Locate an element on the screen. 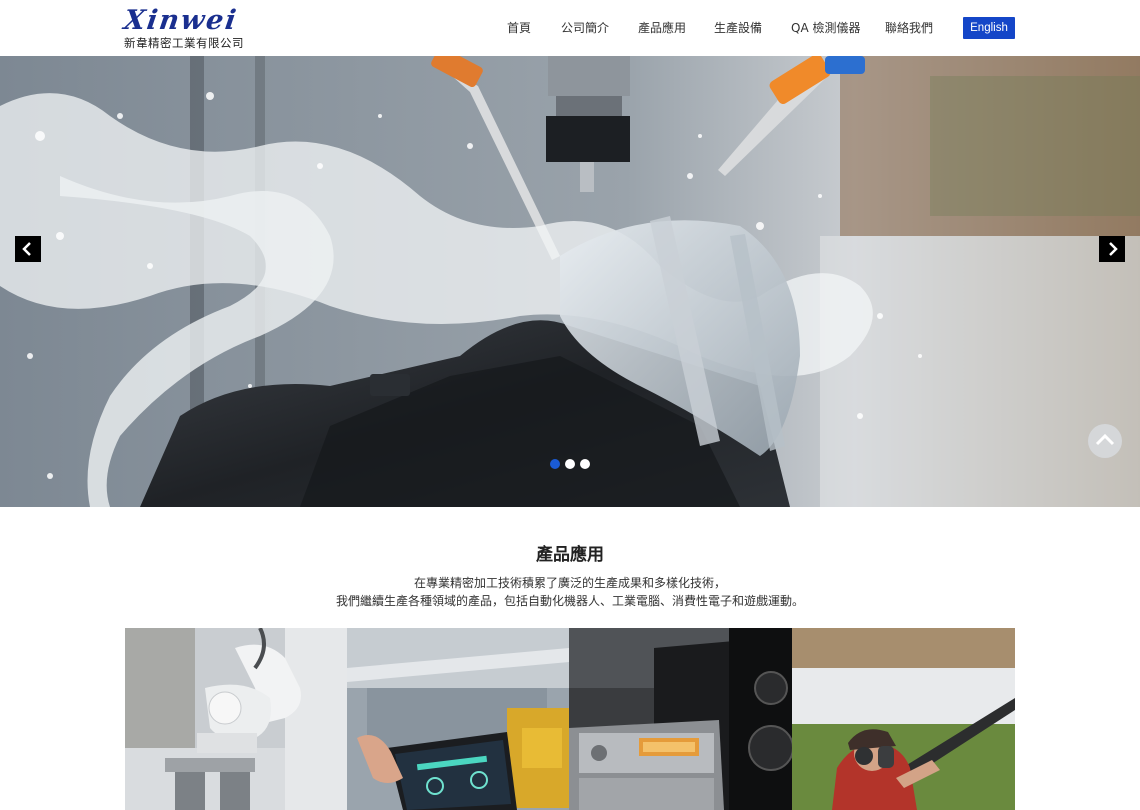 Image resolution: width=1140 pixels, height=810 pixels. chevron-left-icon is located at coordinates (26, 249).